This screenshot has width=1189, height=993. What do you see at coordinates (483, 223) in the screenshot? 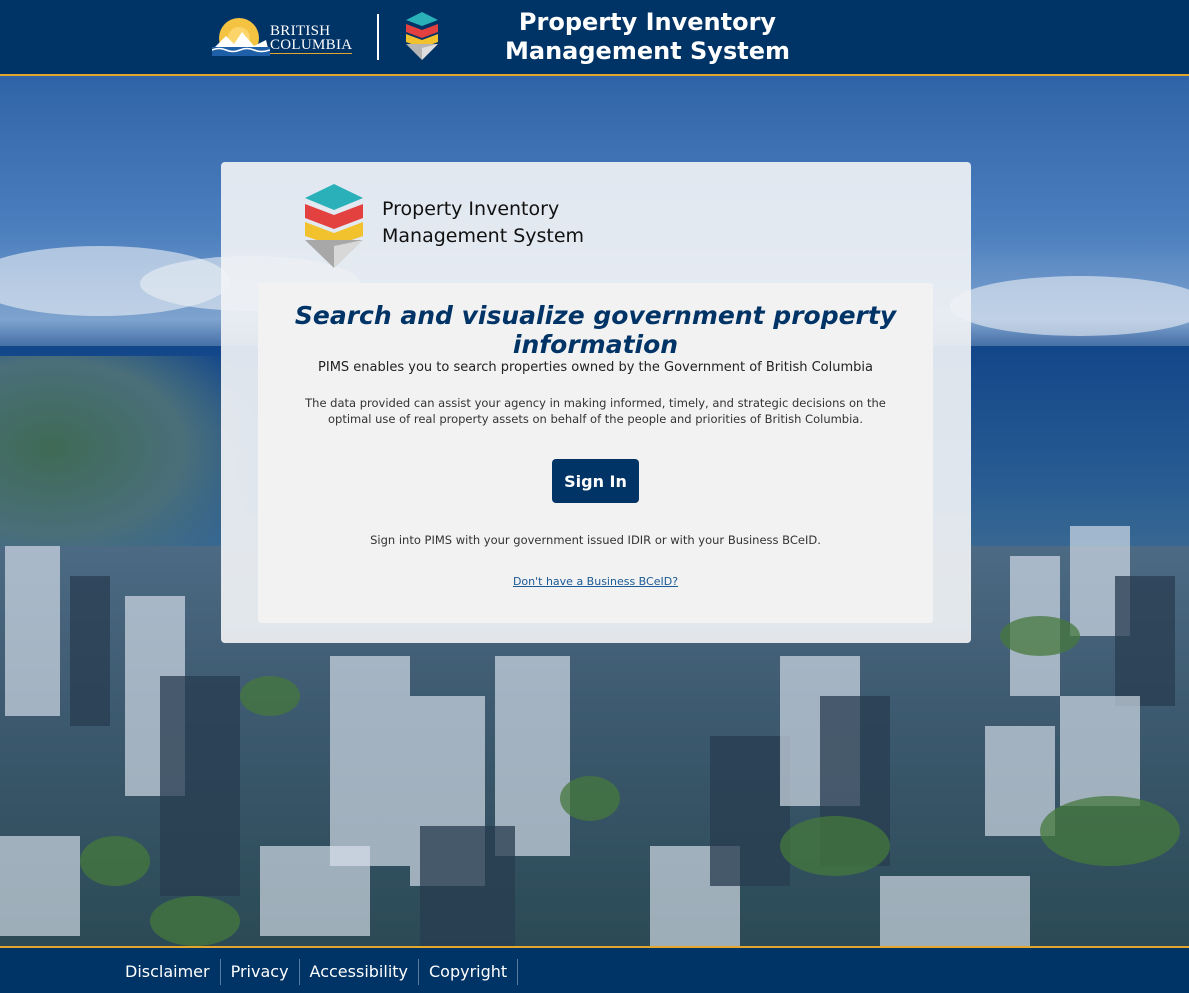
I see `card-app-title: Property Inventory Management System` at bounding box center [483, 223].